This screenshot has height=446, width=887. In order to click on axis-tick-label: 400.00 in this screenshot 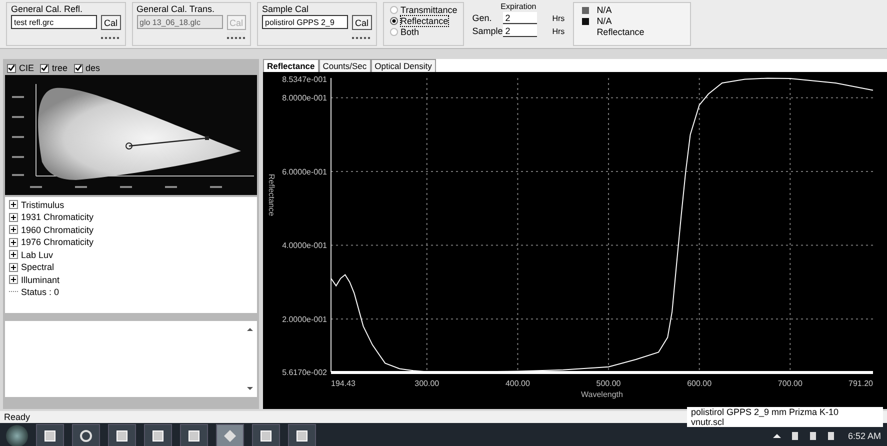, I will do `click(517, 383)`.